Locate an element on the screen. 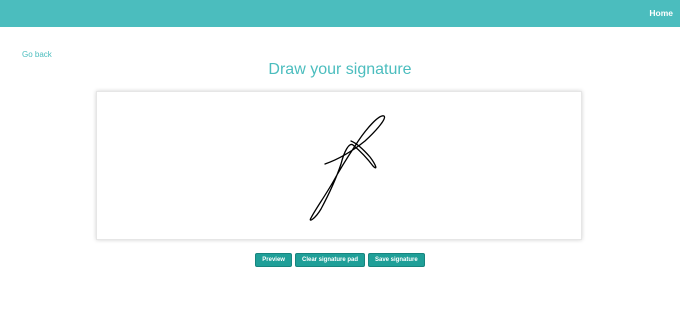  page-title: Draw your signature is located at coordinates (340, 69).